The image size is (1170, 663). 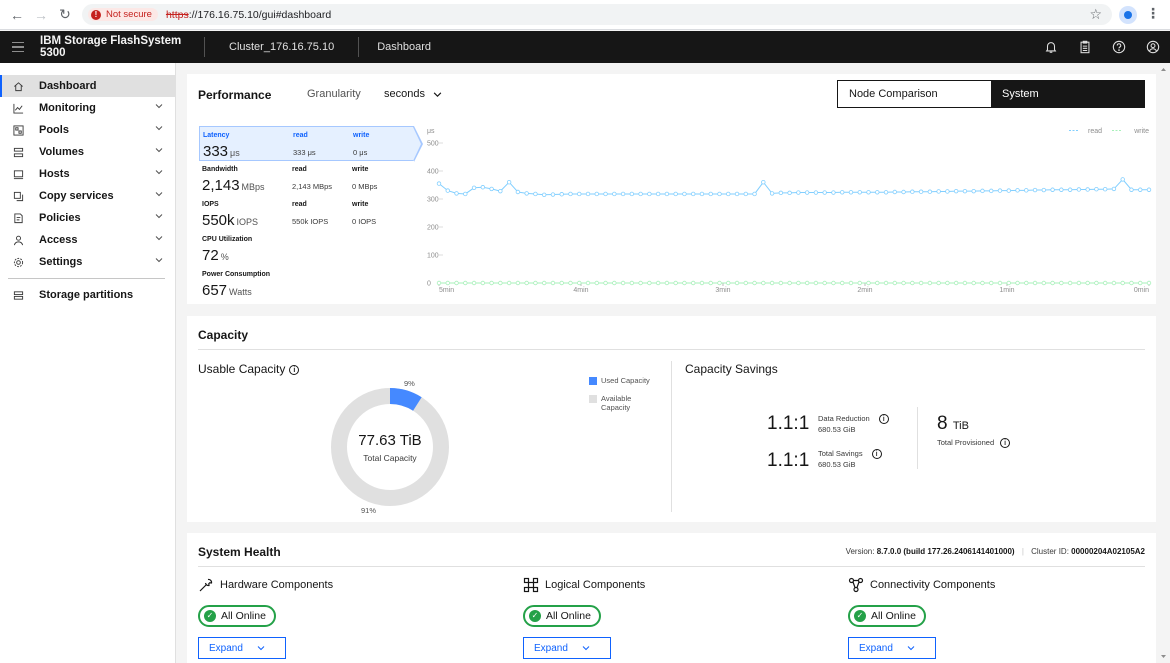 I want to click on node-comparison-toggle: Node Comparison, so click(x=914, y=94).